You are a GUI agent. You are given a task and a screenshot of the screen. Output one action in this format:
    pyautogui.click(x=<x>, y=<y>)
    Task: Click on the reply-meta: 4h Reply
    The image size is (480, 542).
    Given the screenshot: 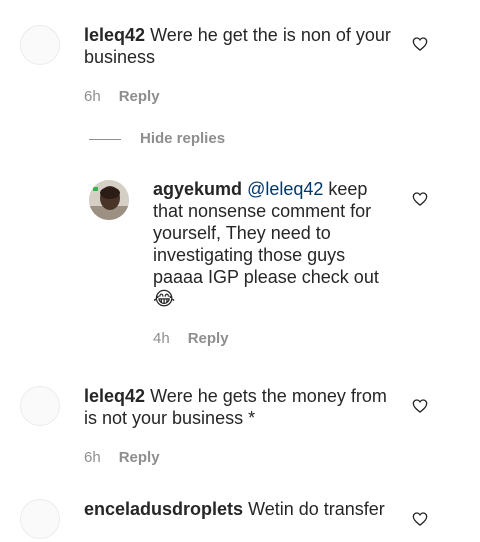 What is the action you would take?
    pyautogui.click(x=191, y=339)
    